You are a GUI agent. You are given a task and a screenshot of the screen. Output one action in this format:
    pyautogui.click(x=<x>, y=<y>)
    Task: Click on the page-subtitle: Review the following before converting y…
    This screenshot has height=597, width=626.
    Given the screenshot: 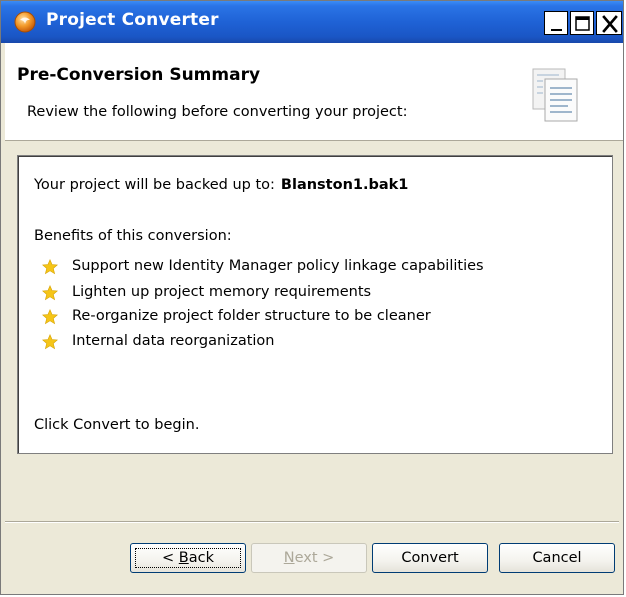 What is the action you would take?
    pyautogui.click(x=217, y=112)
    